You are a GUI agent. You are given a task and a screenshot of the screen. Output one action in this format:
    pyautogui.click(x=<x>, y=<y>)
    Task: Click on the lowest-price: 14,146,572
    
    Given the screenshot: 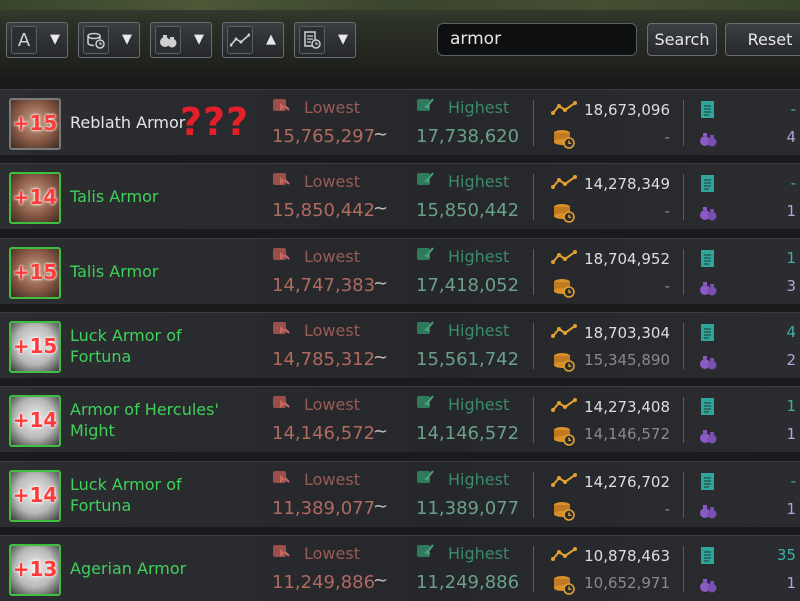 What is the action you would take?
    pyautogui.click(x=324, y=433)
    